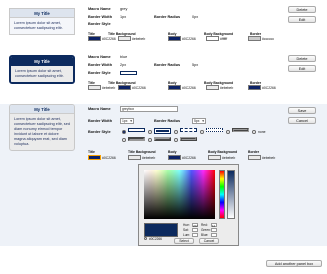 The image size is (327, 274). Describe the element at coordinates (124, 132) in the screenshot. I see `border-style-solid-radio` at that location.